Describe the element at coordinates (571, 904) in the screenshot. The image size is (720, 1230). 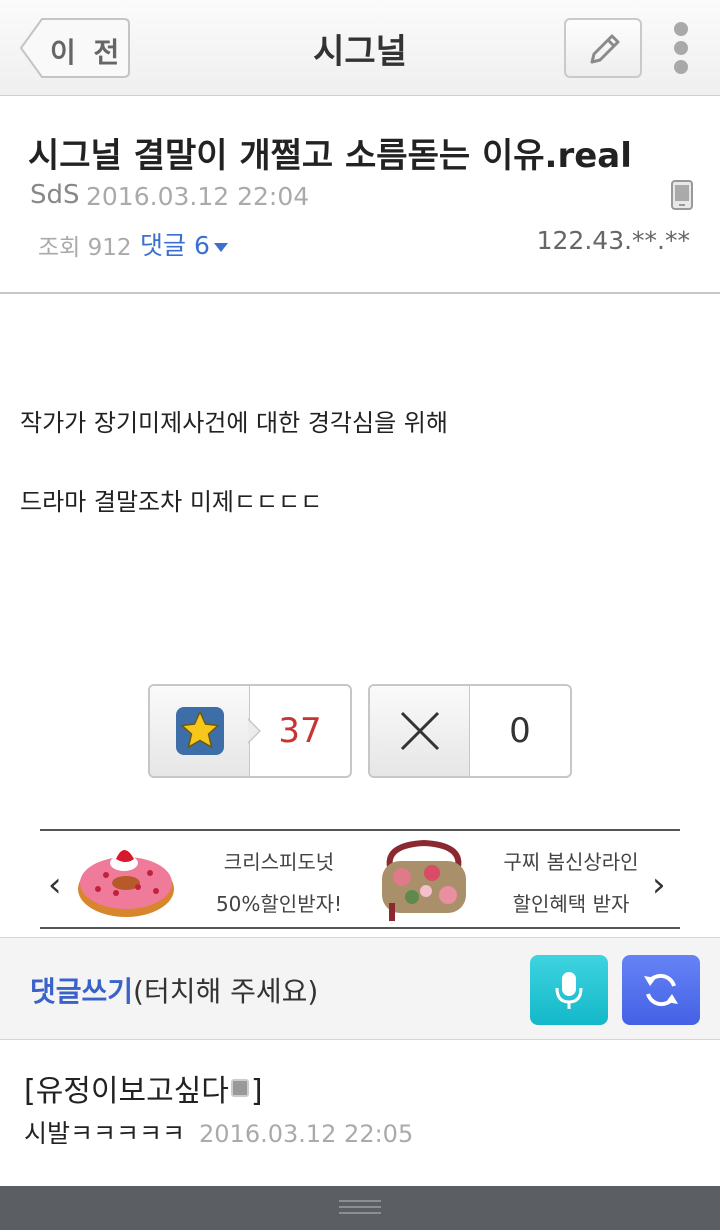
I see `ad-line: 할인혜택 받자` at that location.